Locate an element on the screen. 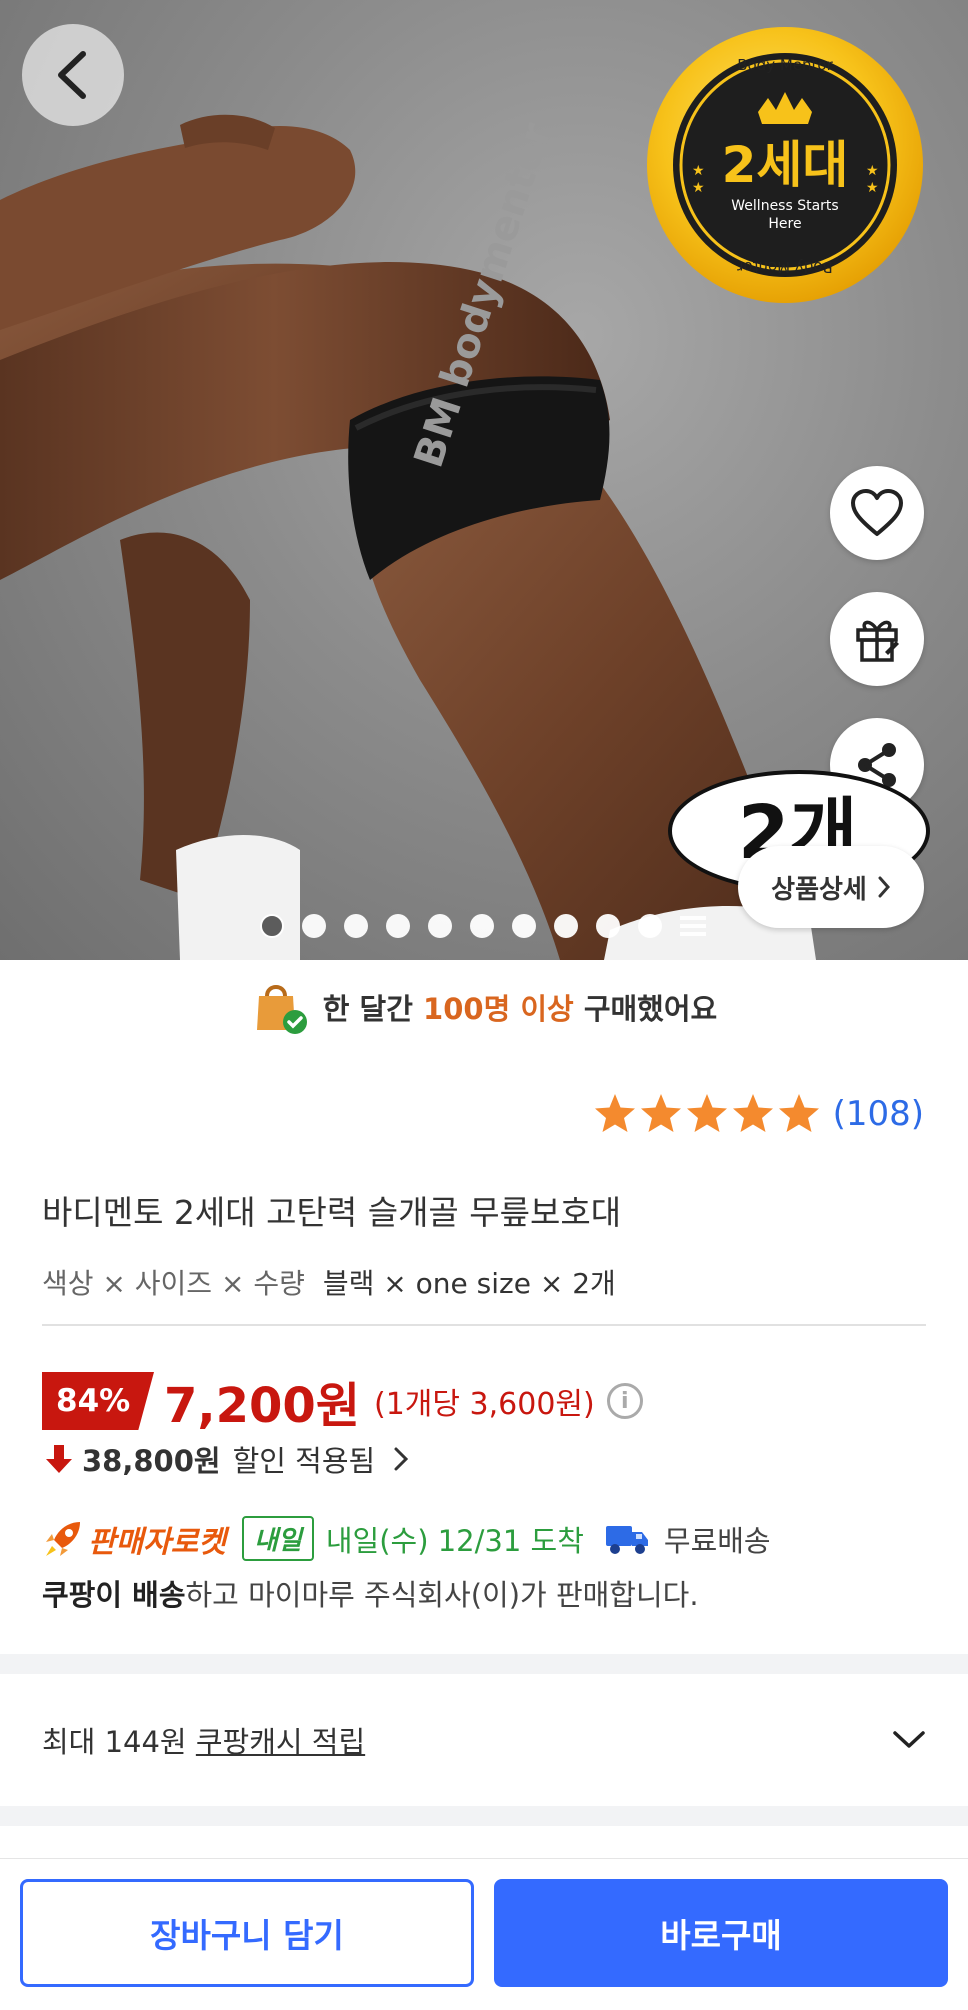 The width and height of the screenshot is (968, 2010). gift-icon is located at coordinates (877, 641).